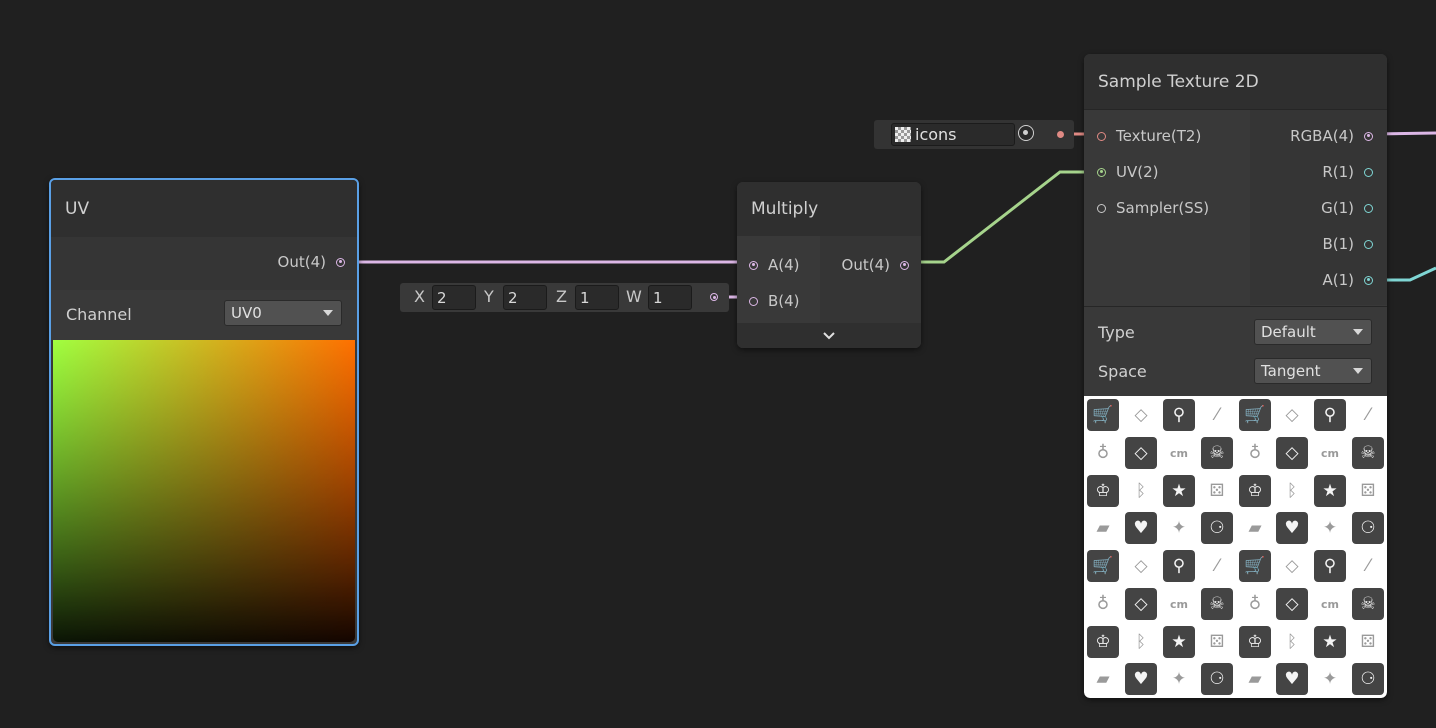 The width and height of the screenshot is (1436, 728). I want to click on multiply-output-port: Out(4), so click(875, 265).